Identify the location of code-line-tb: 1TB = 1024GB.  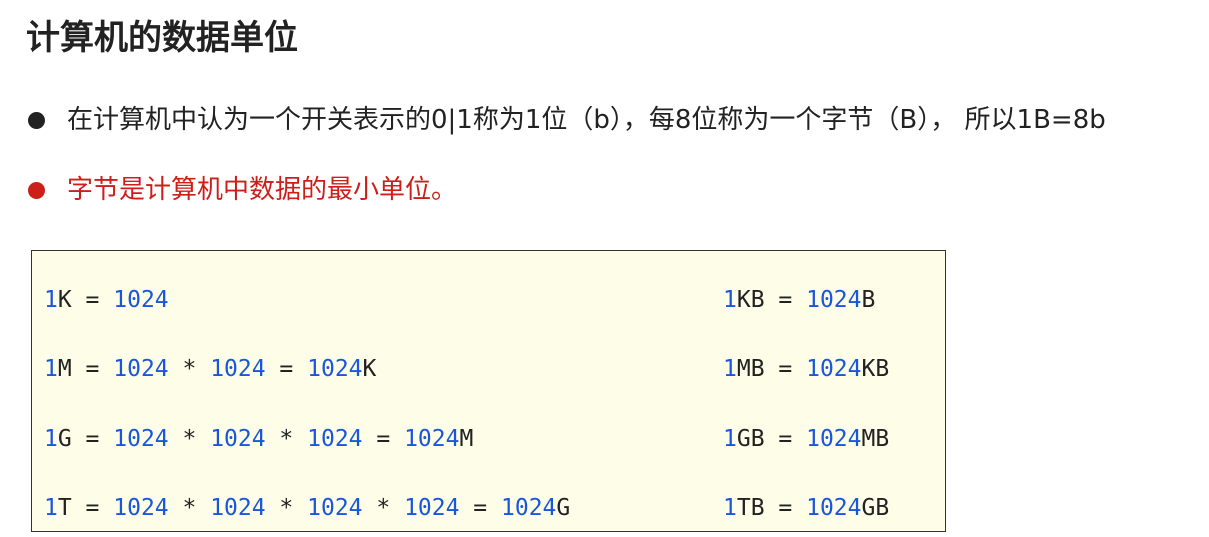
(806, 508).